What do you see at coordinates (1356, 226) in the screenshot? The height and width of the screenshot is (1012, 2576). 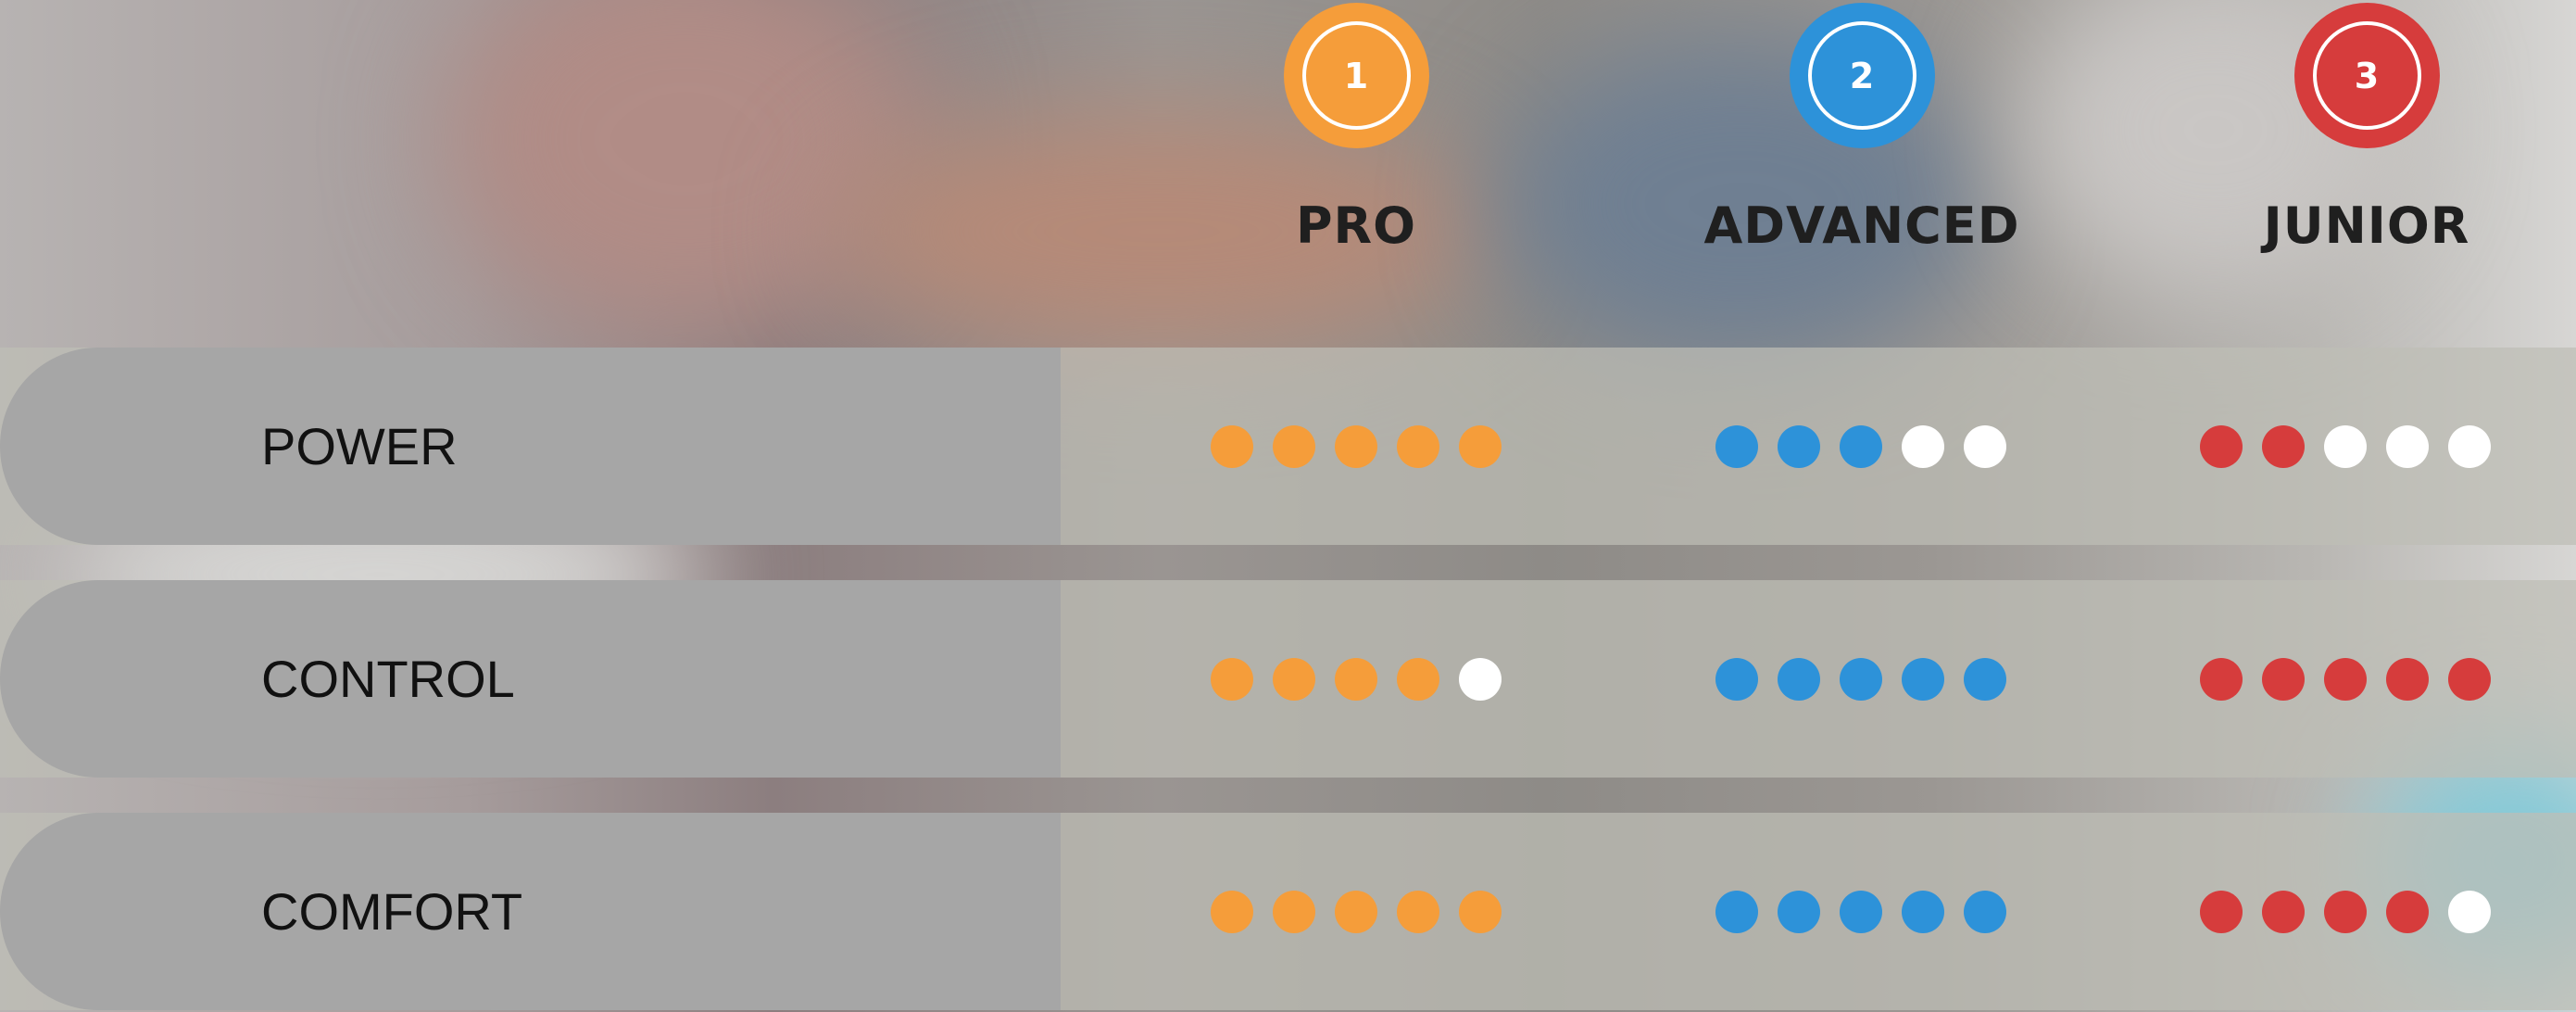 I see `tier-name-pro: PRO` at bounding box center [1356, 226].